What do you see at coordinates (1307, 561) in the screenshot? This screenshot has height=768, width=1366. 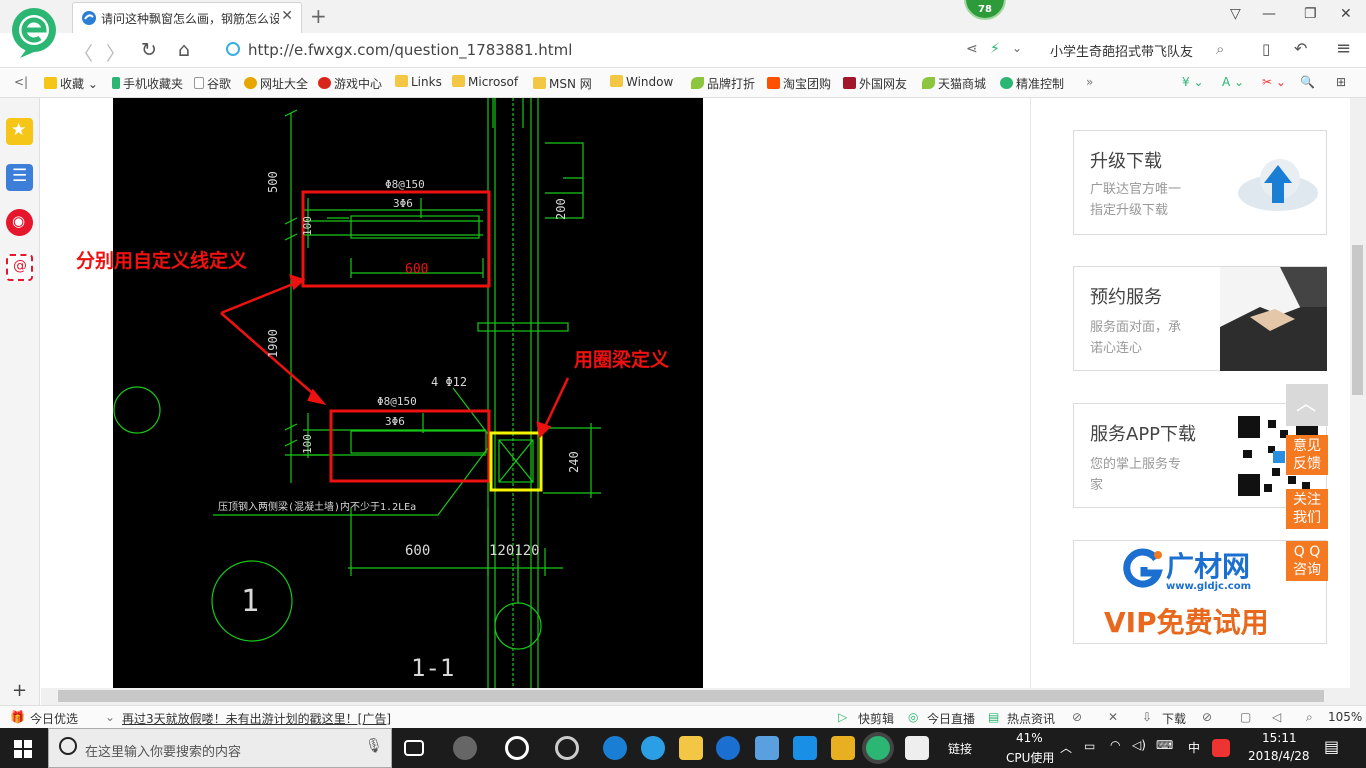 I see `qq-consult-button: Q Q 咨询` at bounding box center [1307, 561].